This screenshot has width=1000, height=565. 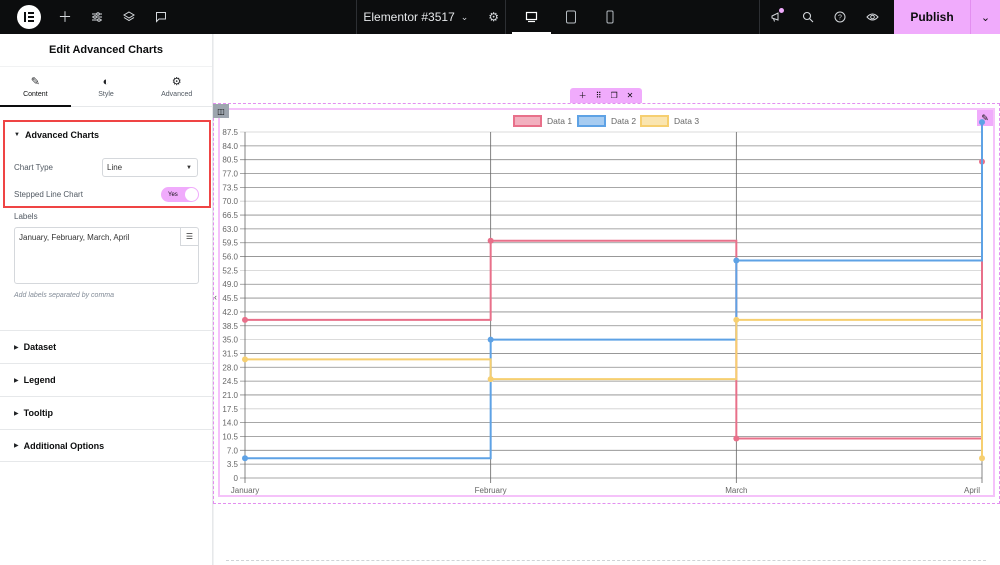 I want to click on search-icon, so click(x=808, y=17).